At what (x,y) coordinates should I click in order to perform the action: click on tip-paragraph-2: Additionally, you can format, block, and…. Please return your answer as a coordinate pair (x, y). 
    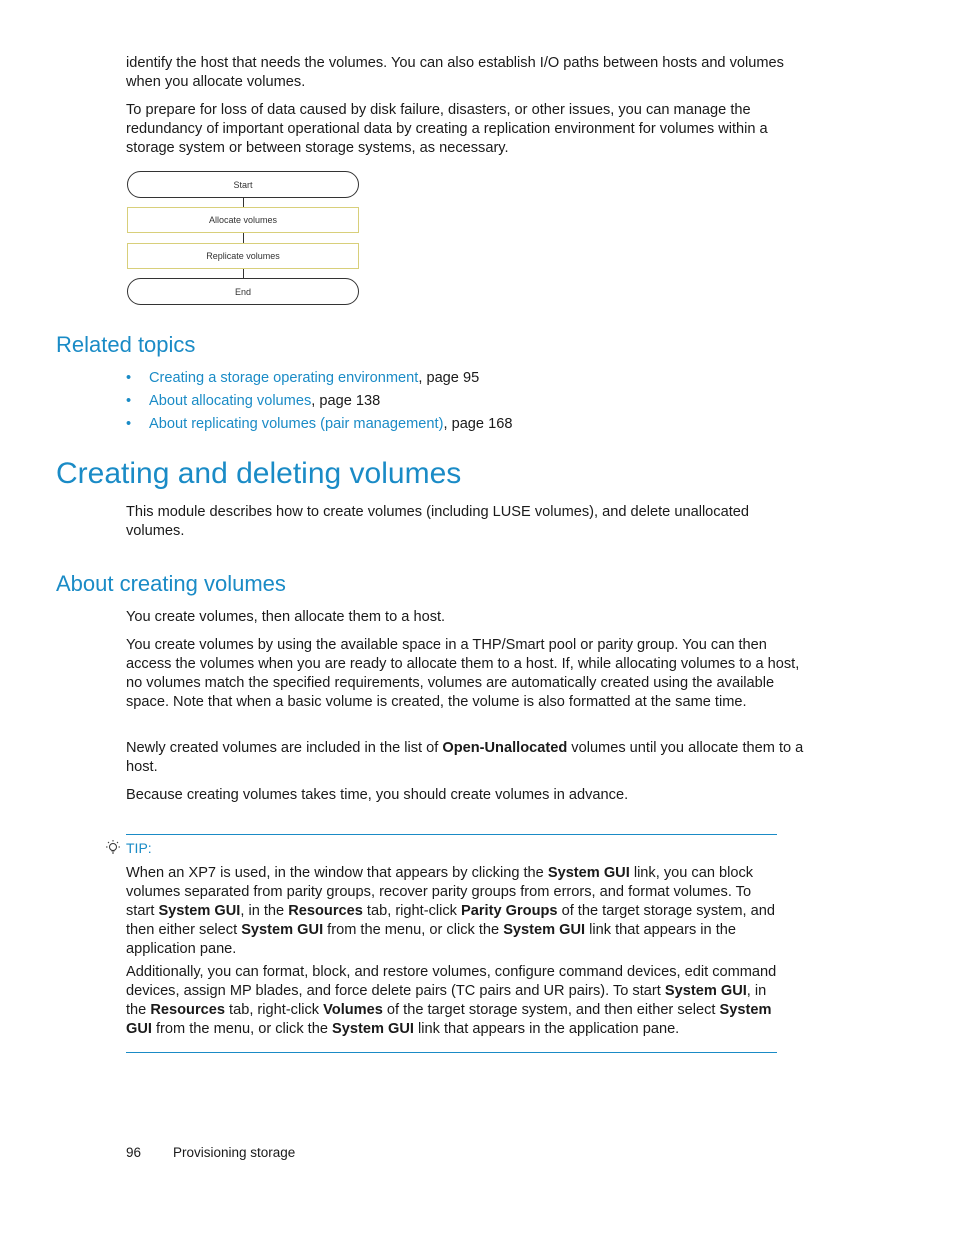
    Looking at the image, I should click on (453, 1001).